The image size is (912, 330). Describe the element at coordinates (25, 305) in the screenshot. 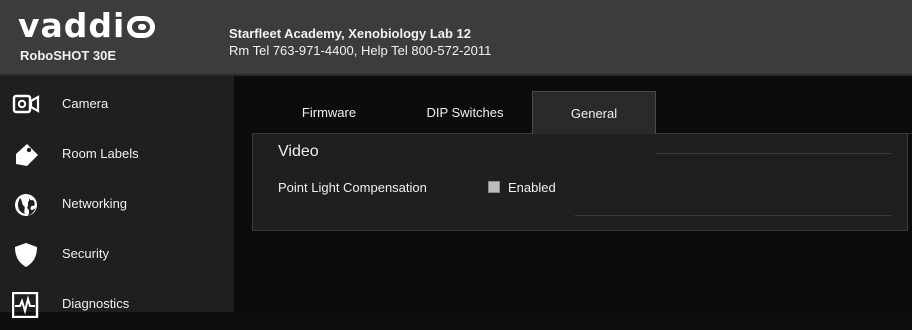

I see `pulse-icon` at that location.